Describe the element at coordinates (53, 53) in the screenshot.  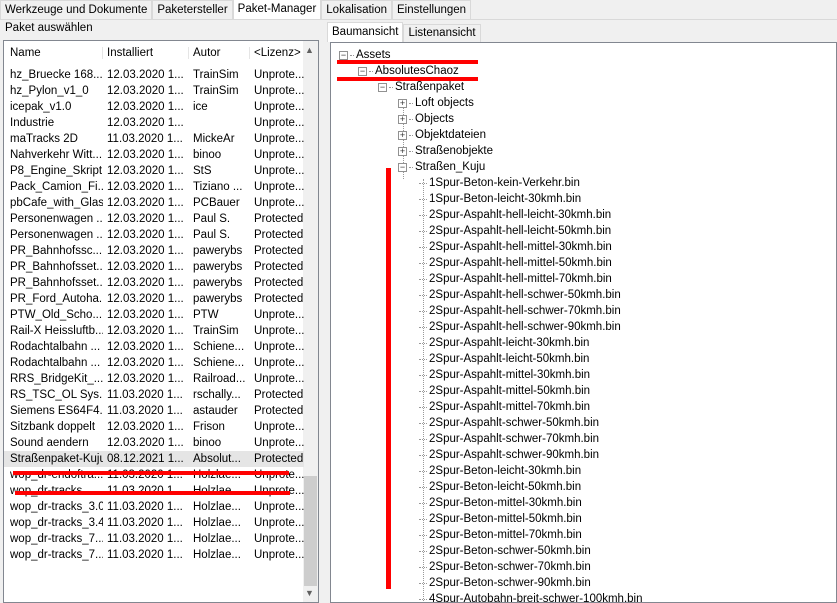
I see `column-name: Name` at that location.